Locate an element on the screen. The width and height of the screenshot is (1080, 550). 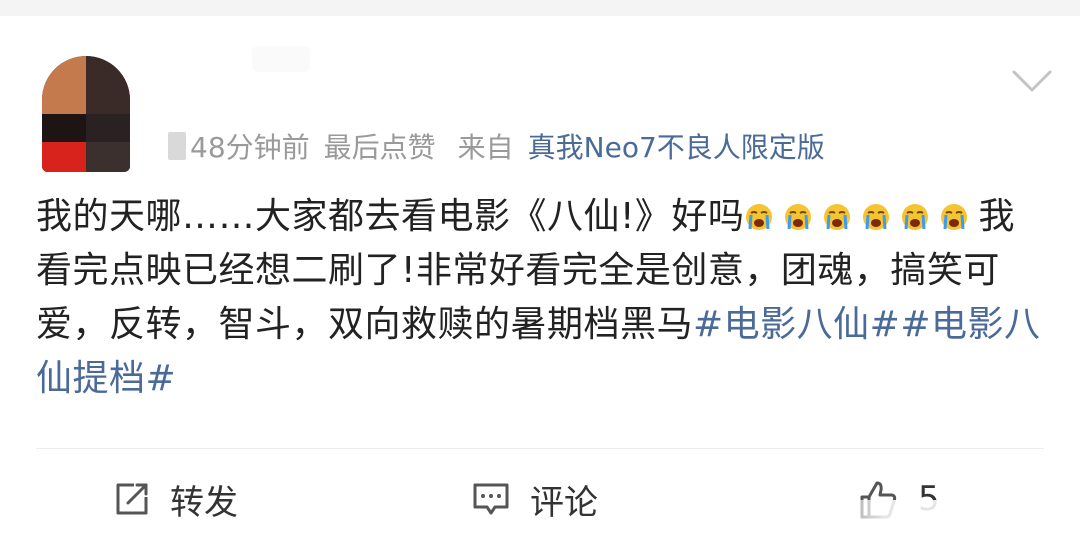
meta-blur is located at coordinates (177, 146).